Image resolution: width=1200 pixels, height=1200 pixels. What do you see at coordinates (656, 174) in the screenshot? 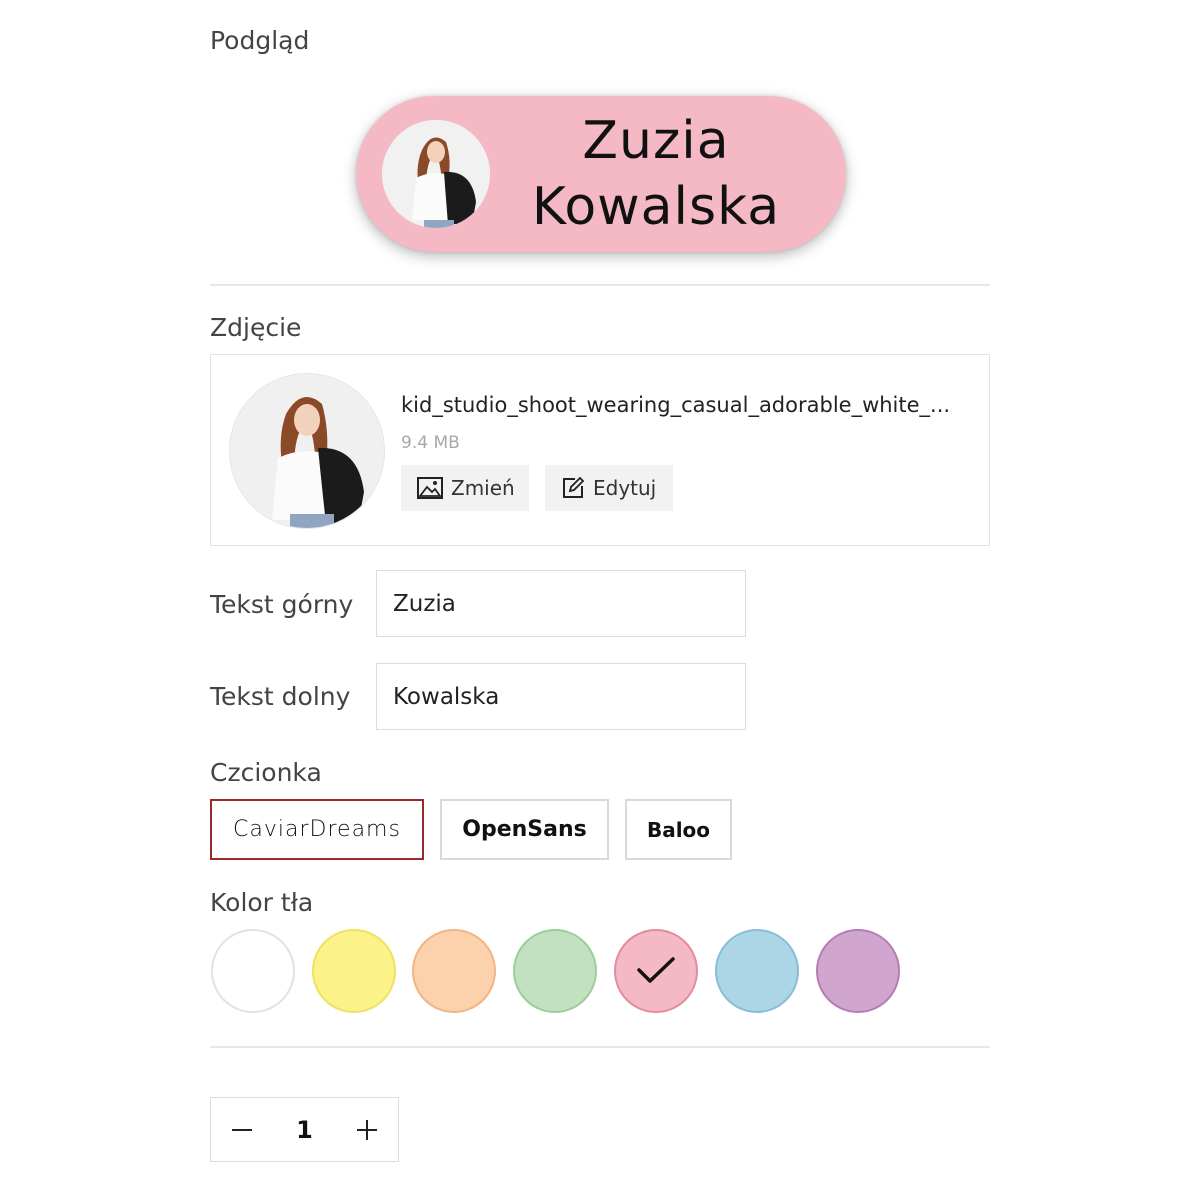
I see `preview-text: Zuzia Kowalska` at bounding box center [656, 174].